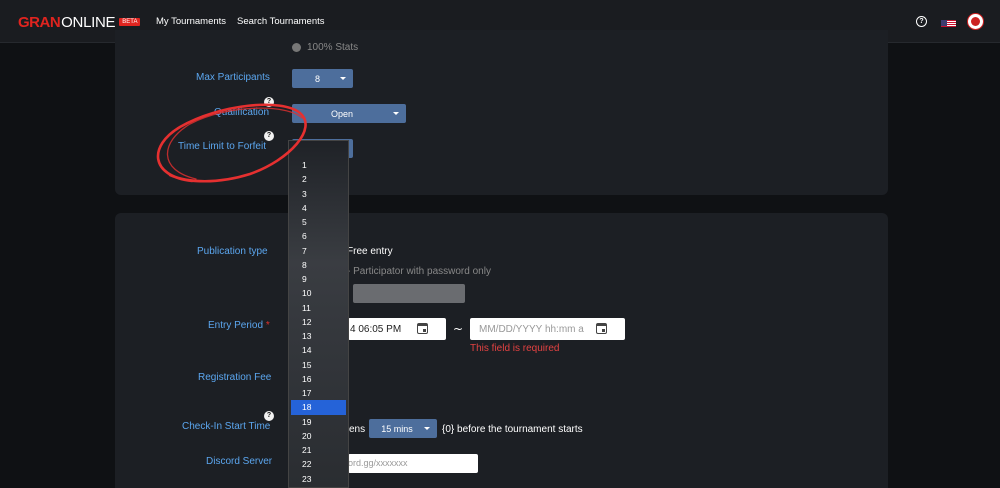  I want to click on qualification-select: Open, so click(349, 113).